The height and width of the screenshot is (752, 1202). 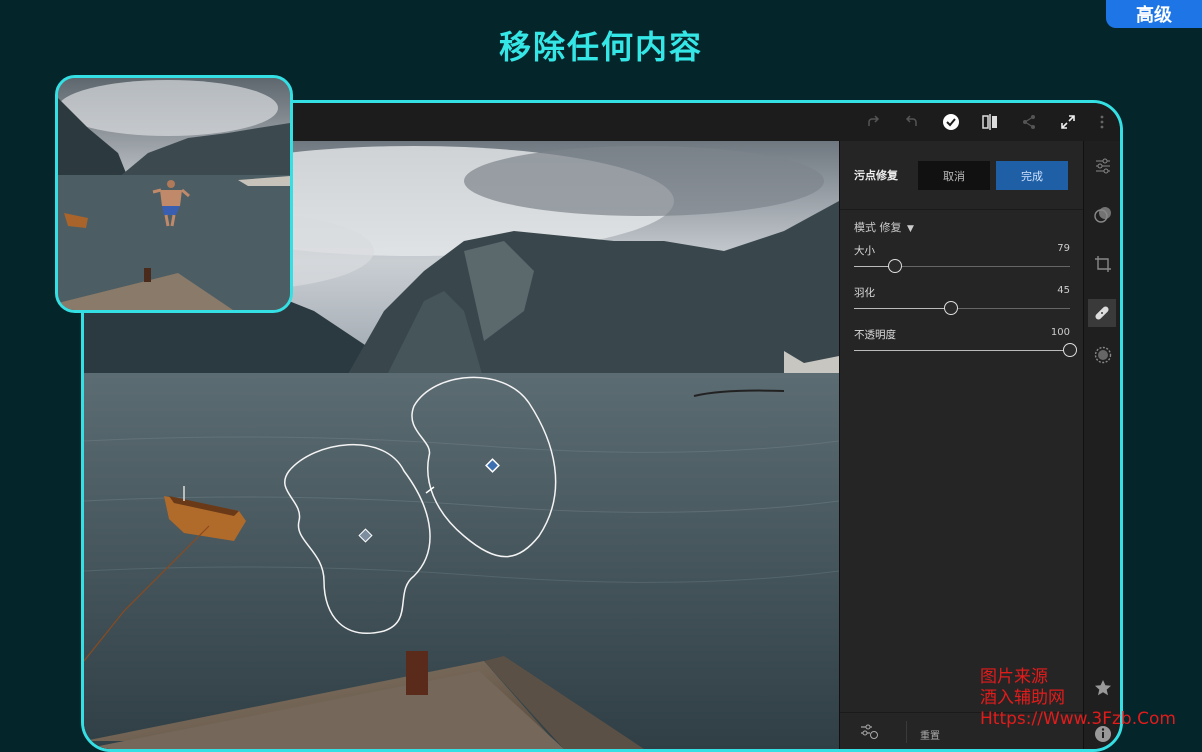 What do you see at coordinates (1103, 355) in the screenshot?
I see `blur-icon` at bounding box center [1103, 355].